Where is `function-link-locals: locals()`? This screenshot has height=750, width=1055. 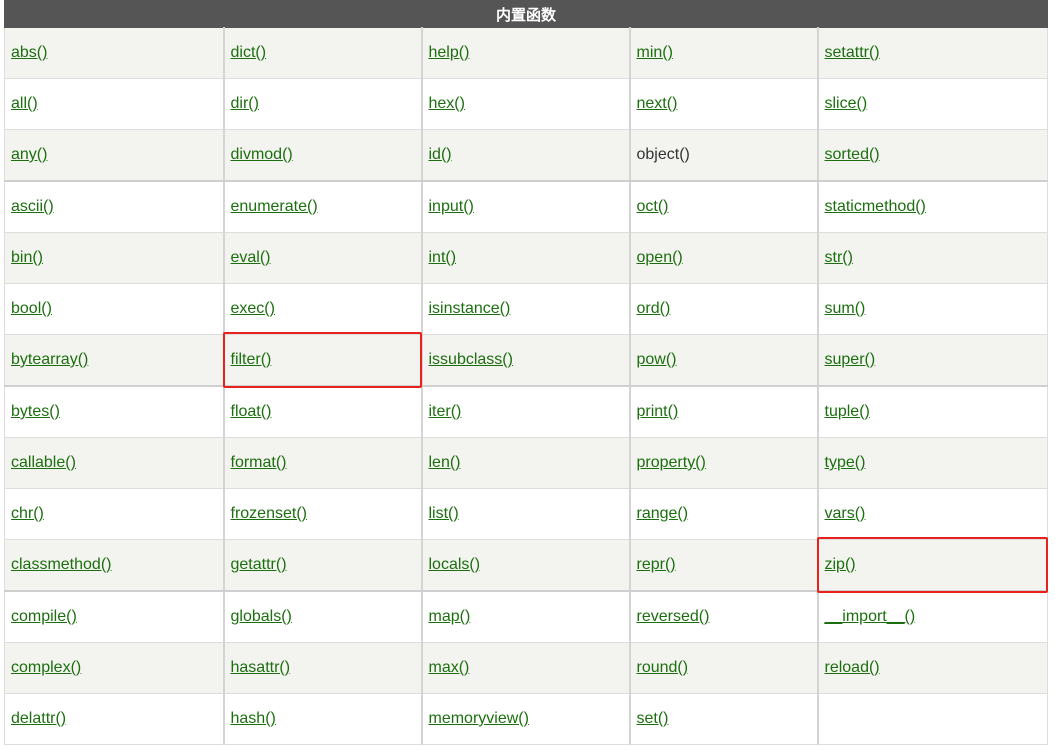 function-link-locals: locals() is located at coordinates (455, 564).